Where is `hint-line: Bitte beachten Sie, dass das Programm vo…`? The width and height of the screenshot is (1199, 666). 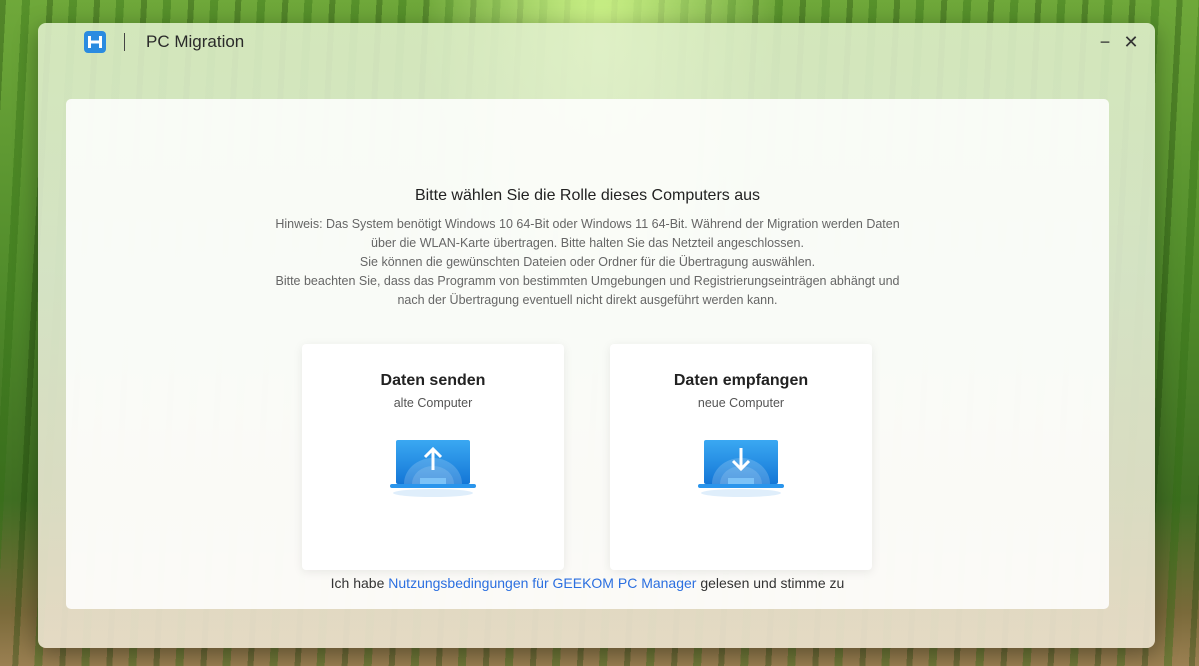
hint-line: Bitte beachten Sie, dass das Programm vo… is located at coordinates (587, 281).